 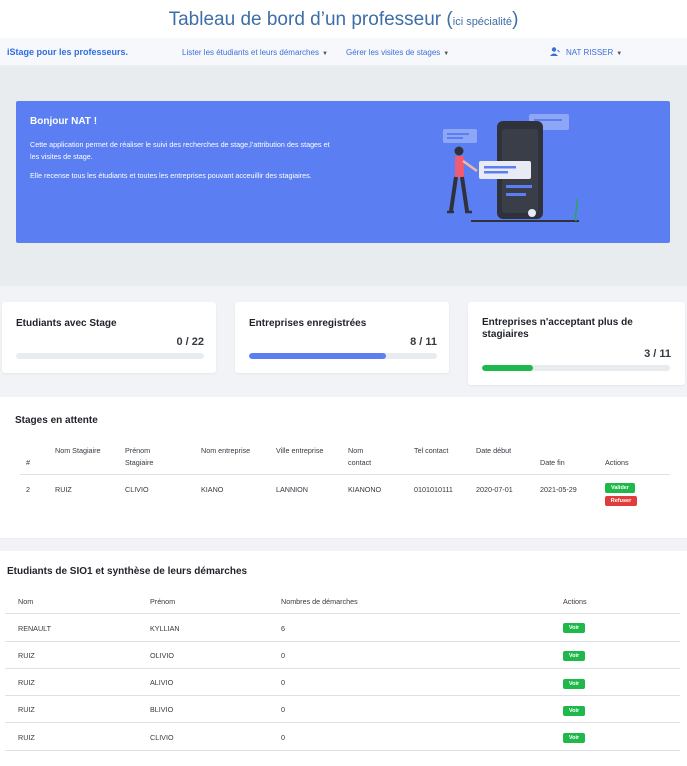 What do you see at coordinates (308, 323) in the screenshot?
I see `stat-title: Entreprises enregistrées` at bounding box center [308, 323].